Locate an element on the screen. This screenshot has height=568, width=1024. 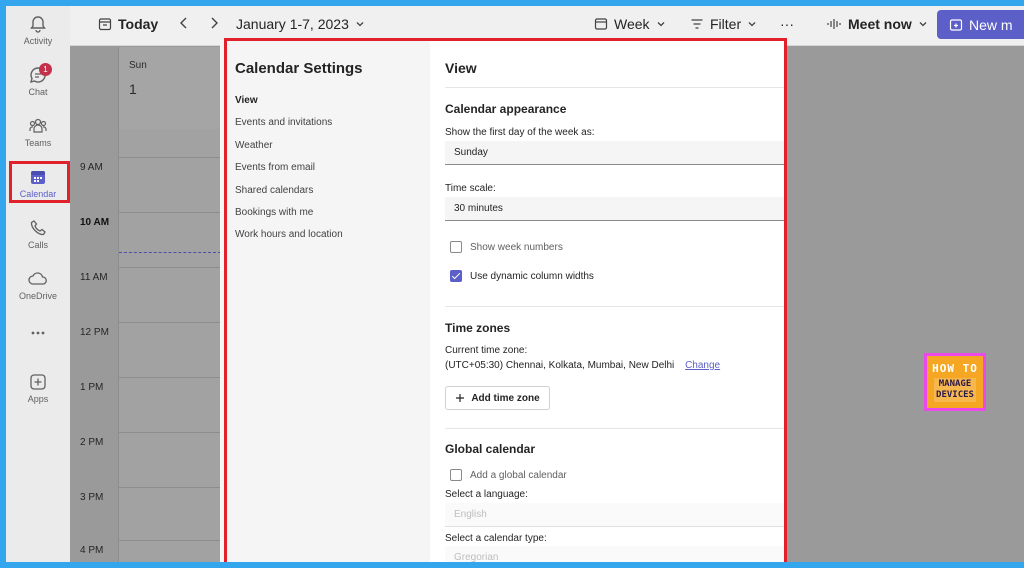
dynamic-widths-option: Use dynamic column widths is located at coordinates (522, 276).